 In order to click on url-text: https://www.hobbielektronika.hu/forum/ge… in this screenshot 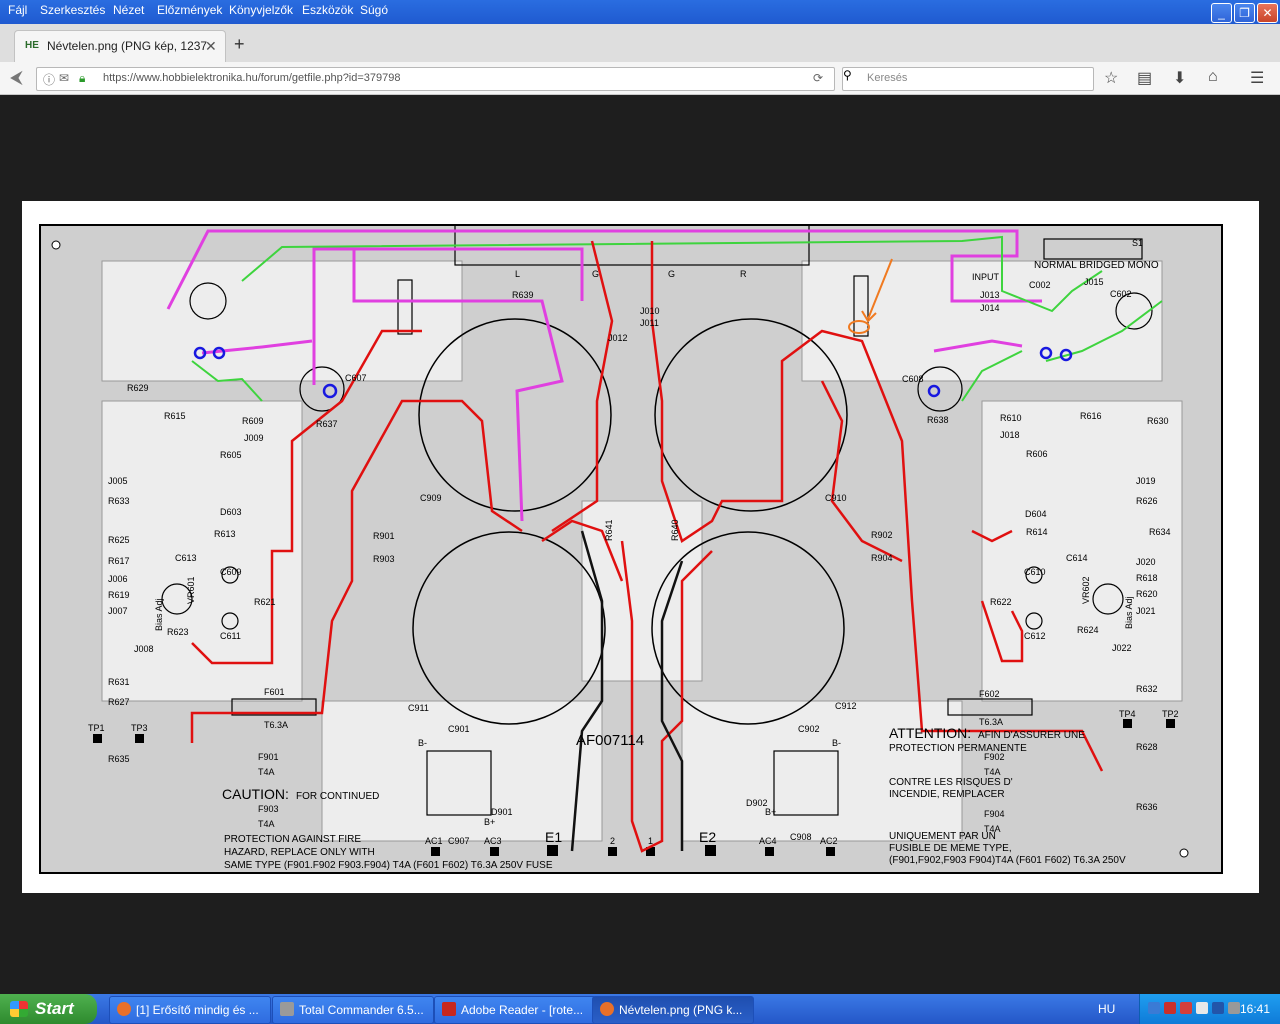, I will do `click(252, 78)`.